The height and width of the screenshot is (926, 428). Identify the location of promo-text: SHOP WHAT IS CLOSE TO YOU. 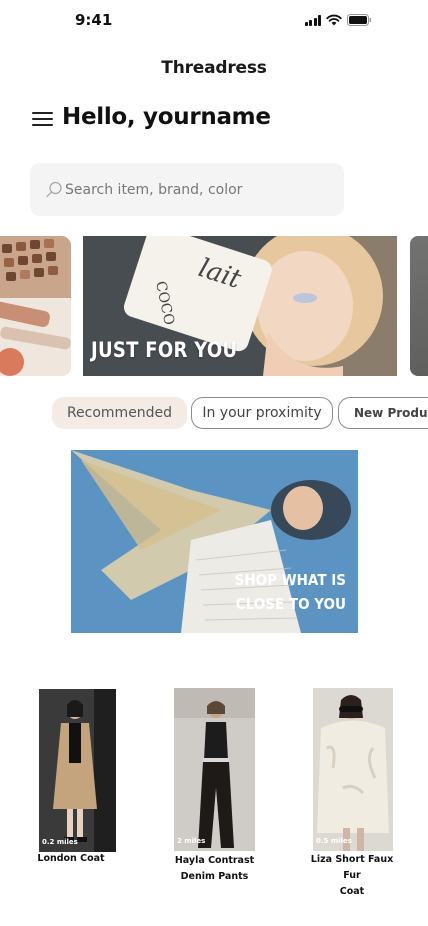
(283, 592).